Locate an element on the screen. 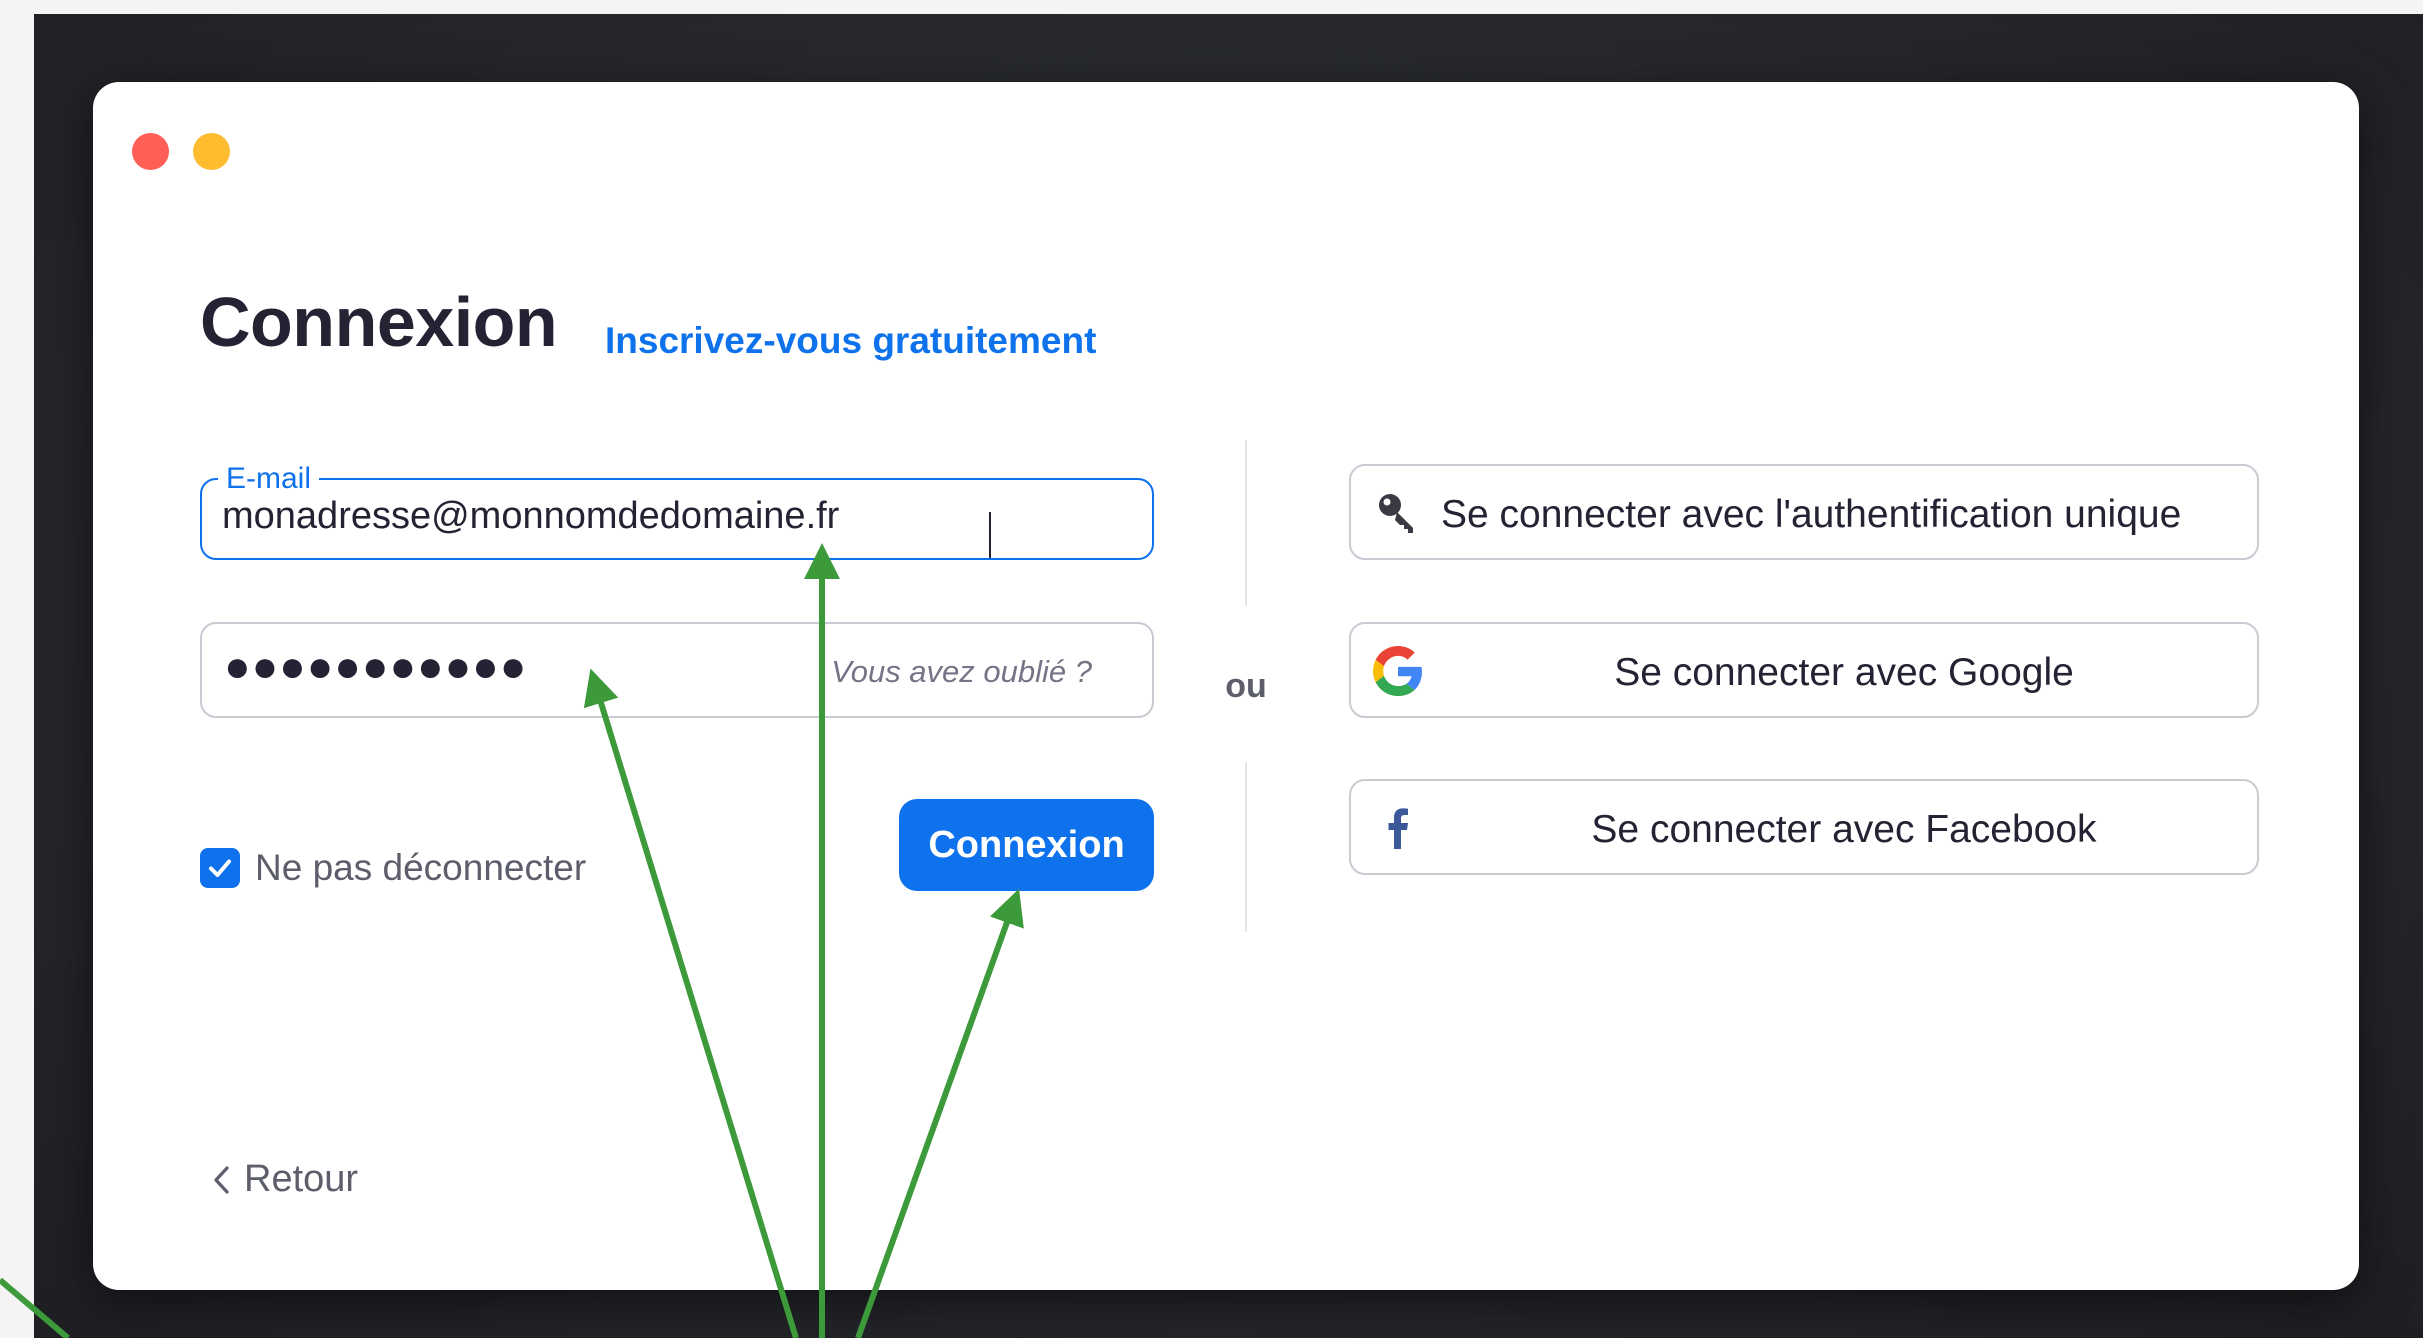 This screenshot has height=1338, width=2423. password-field: ●●●●●●●●●●● Vous avez oublié ? is located at coordinates (677, 670).